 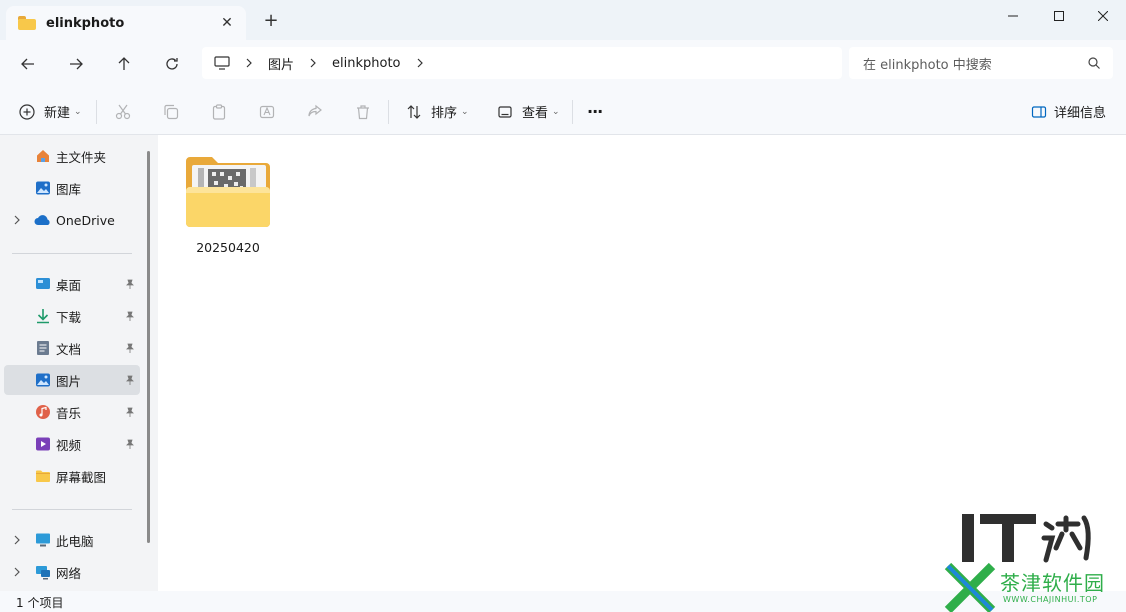 What do you see at coordinates (81, 477) in the screenshot?
I see `sidebar-item-label: 屏幕截图` at bounding box center [81, 477].